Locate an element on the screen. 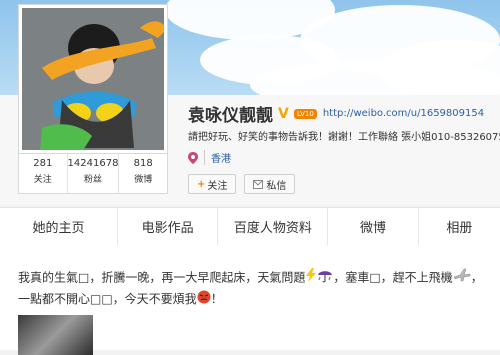 This screenshot has height=355, width=500. stat-followers: 14241678 粉丝 is located at coordinates (94, 173).